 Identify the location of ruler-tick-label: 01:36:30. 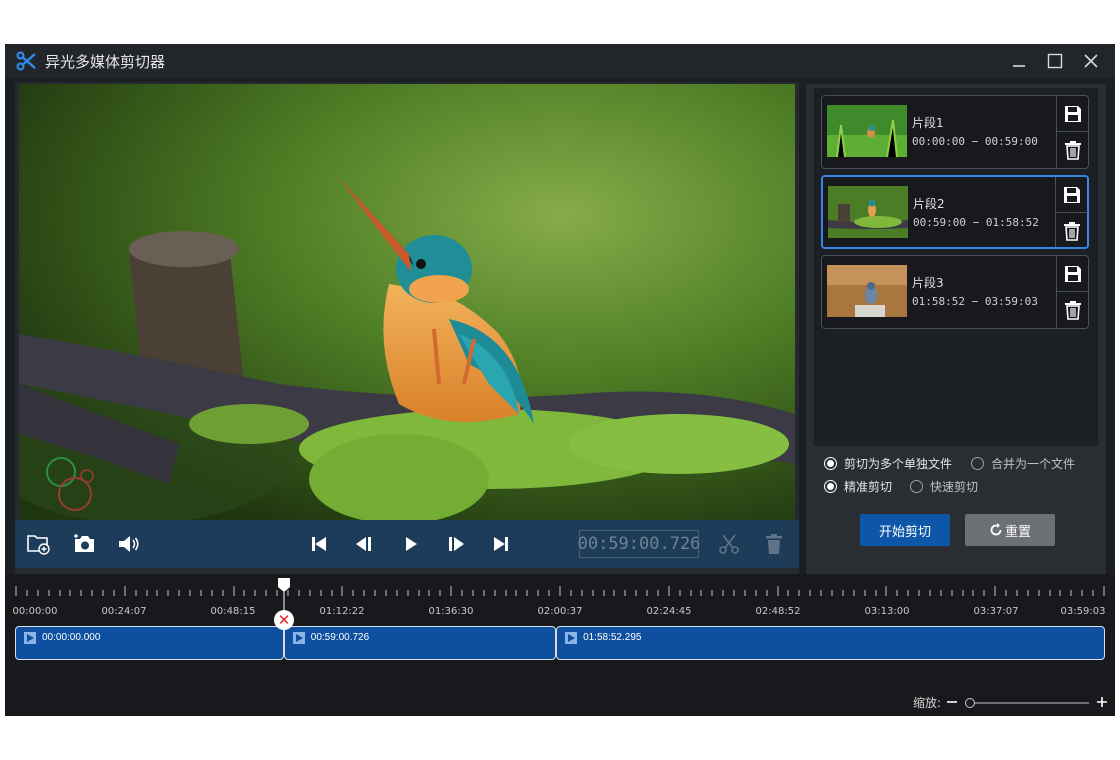
(451, 611).